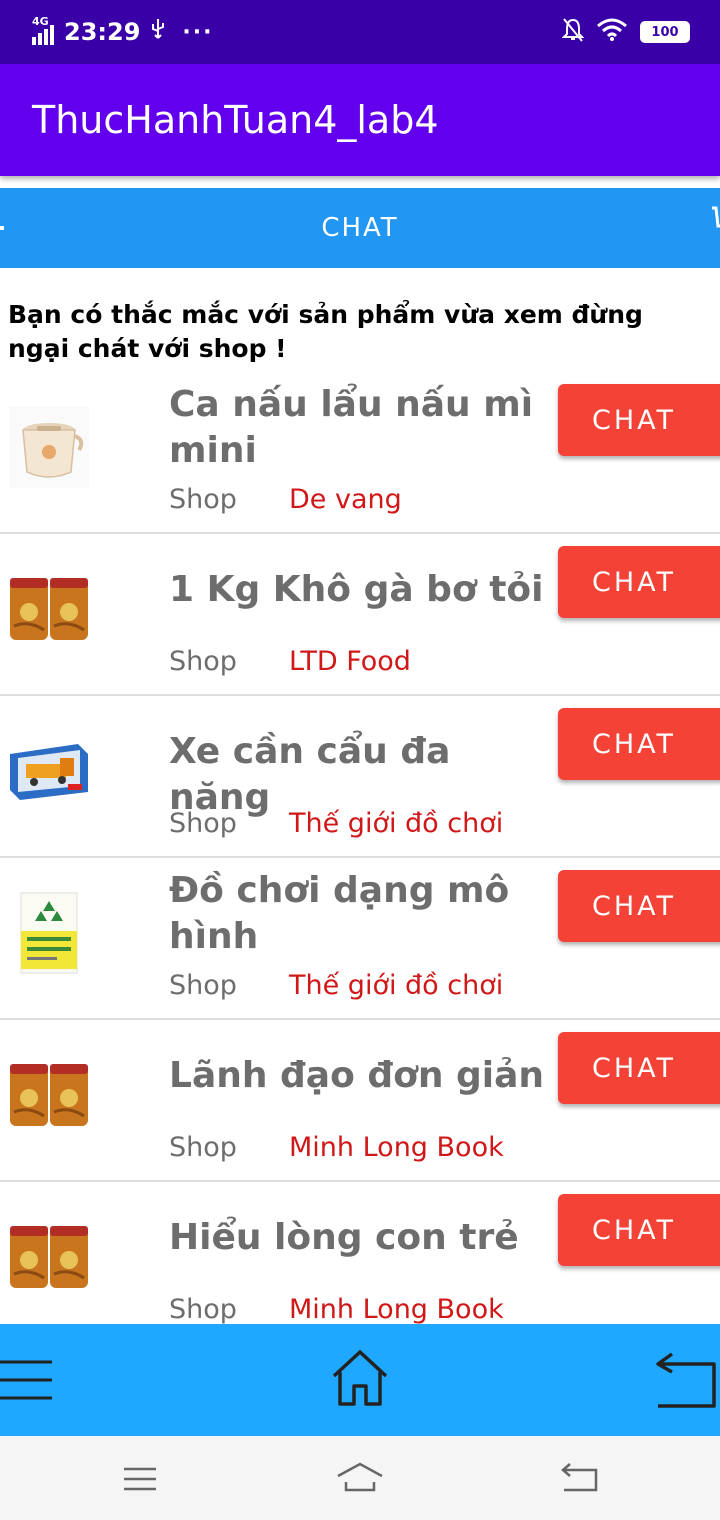 The height and width of the screenshot is (1520, 720). I want to click on header-edge-mark, so click(2, 228).